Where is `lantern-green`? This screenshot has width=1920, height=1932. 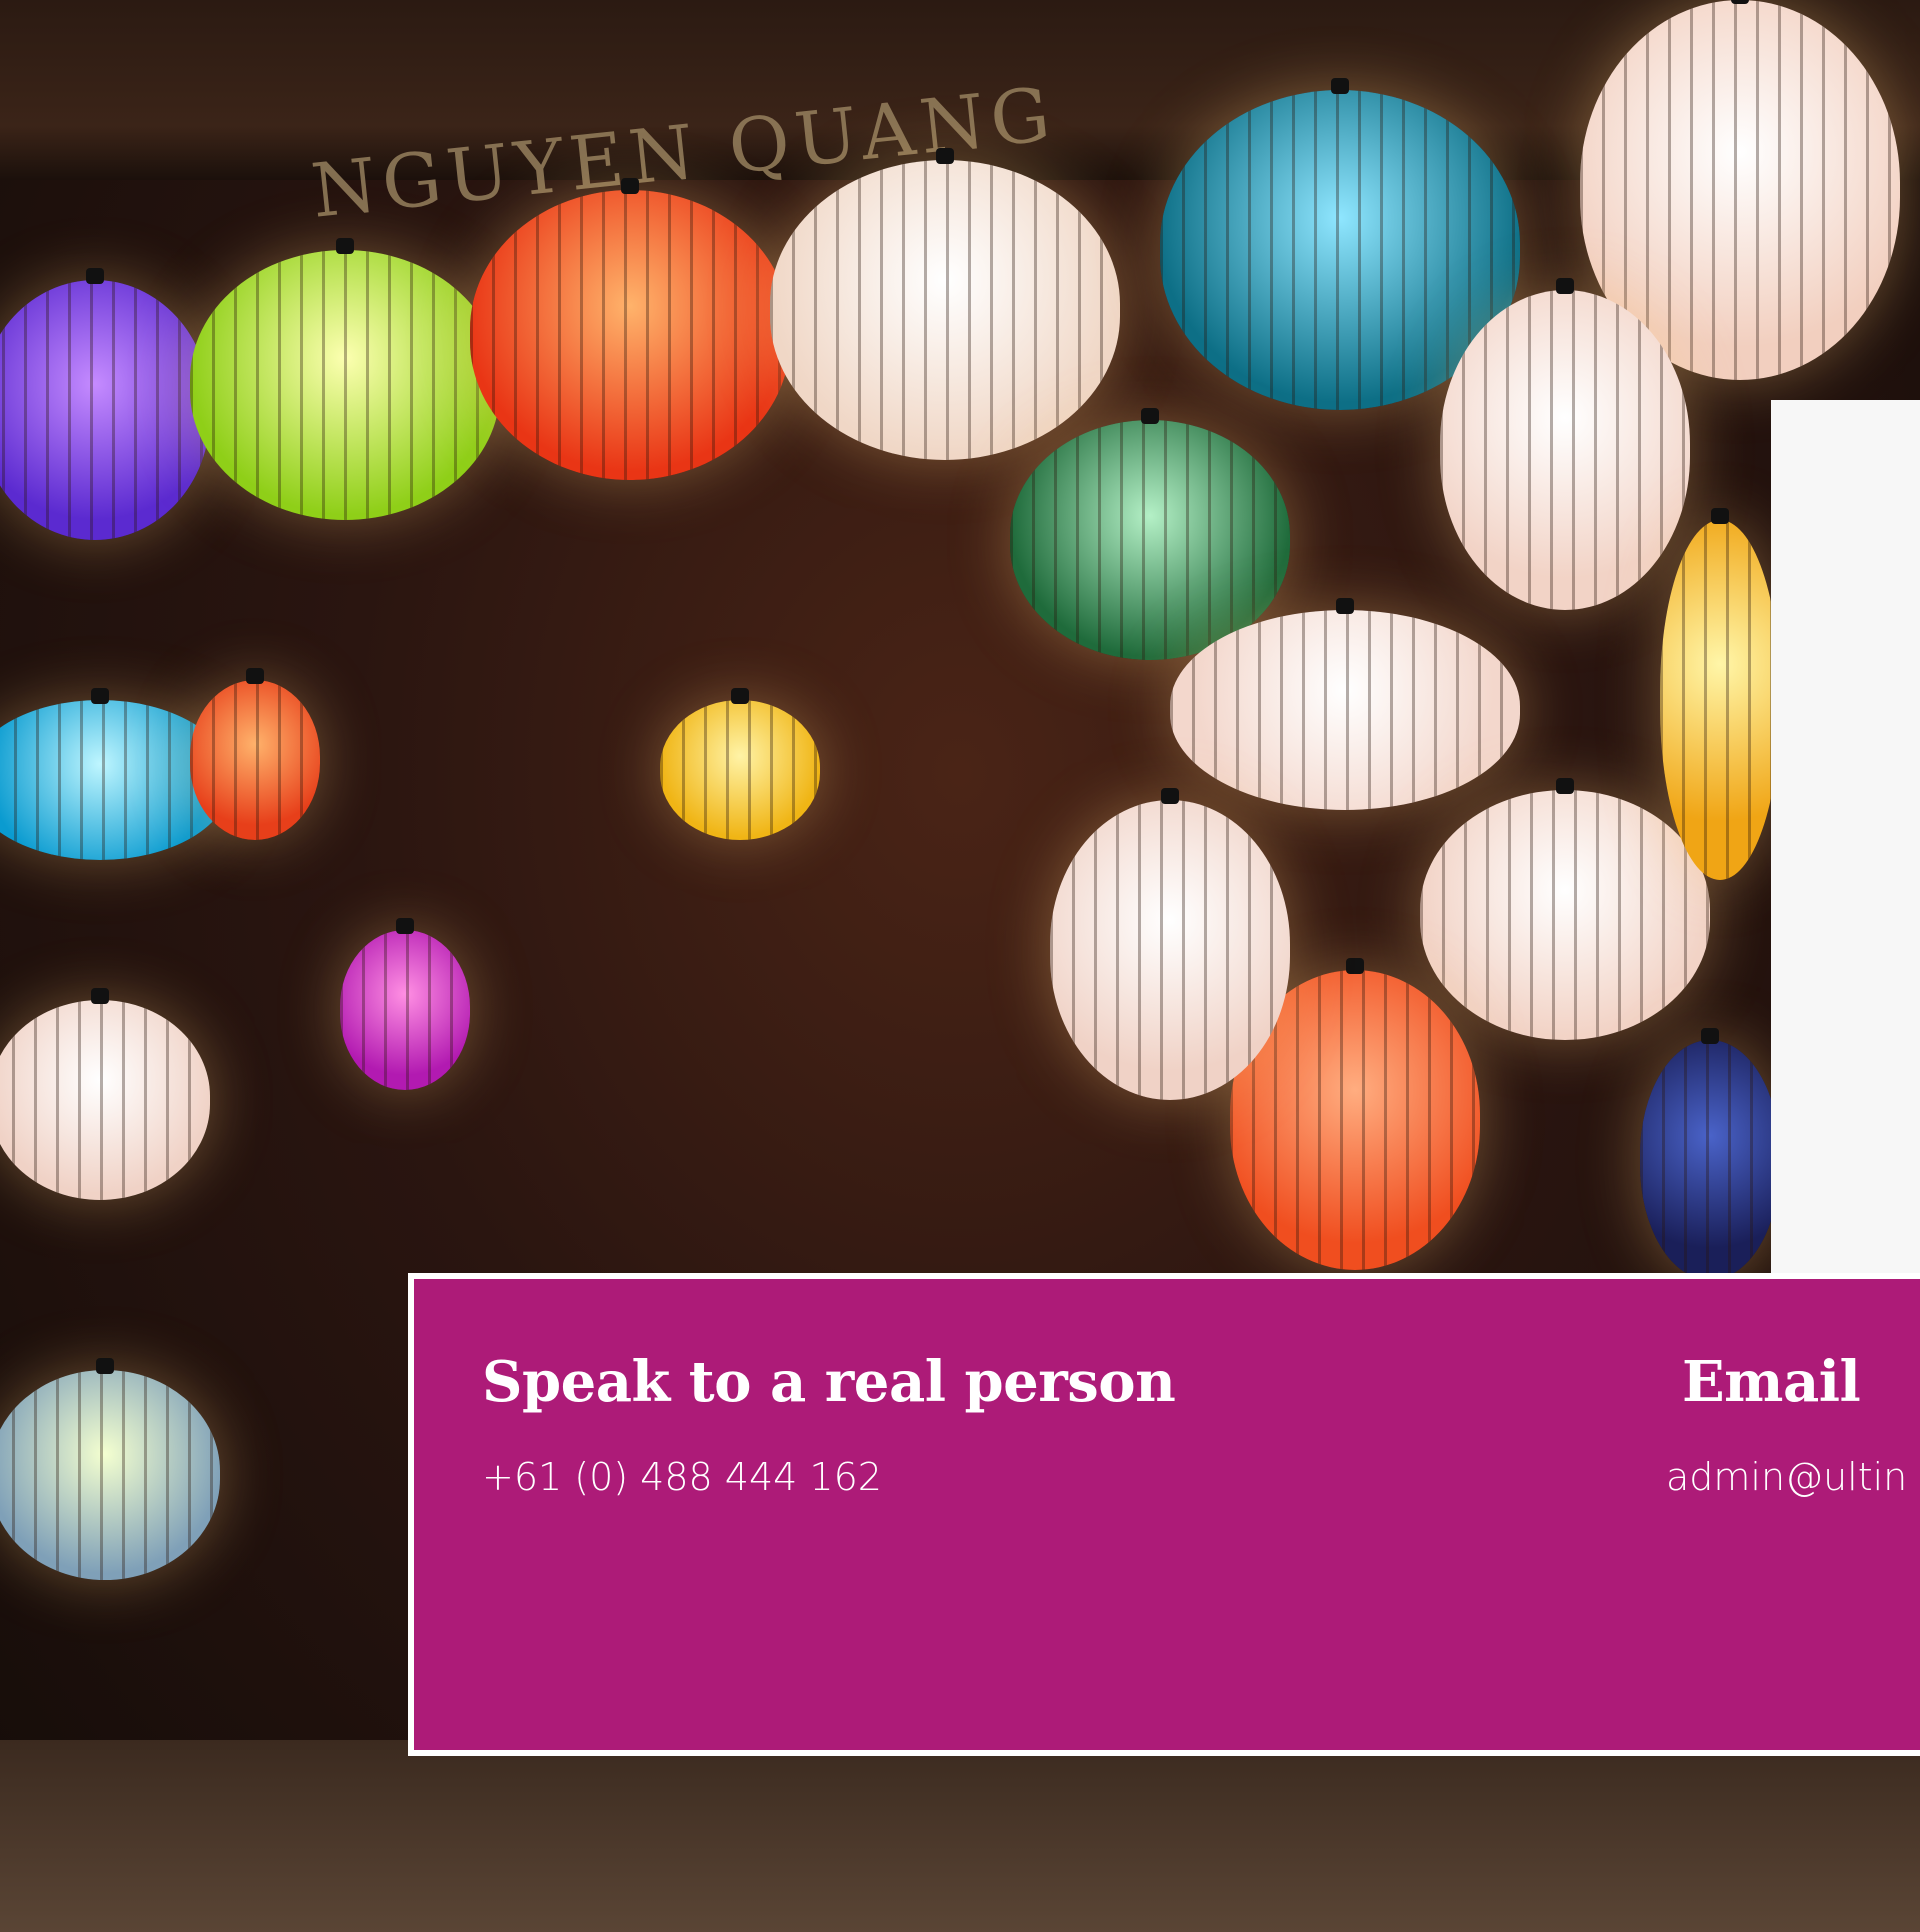 lantern-green is located at coordinates (1150, 534).